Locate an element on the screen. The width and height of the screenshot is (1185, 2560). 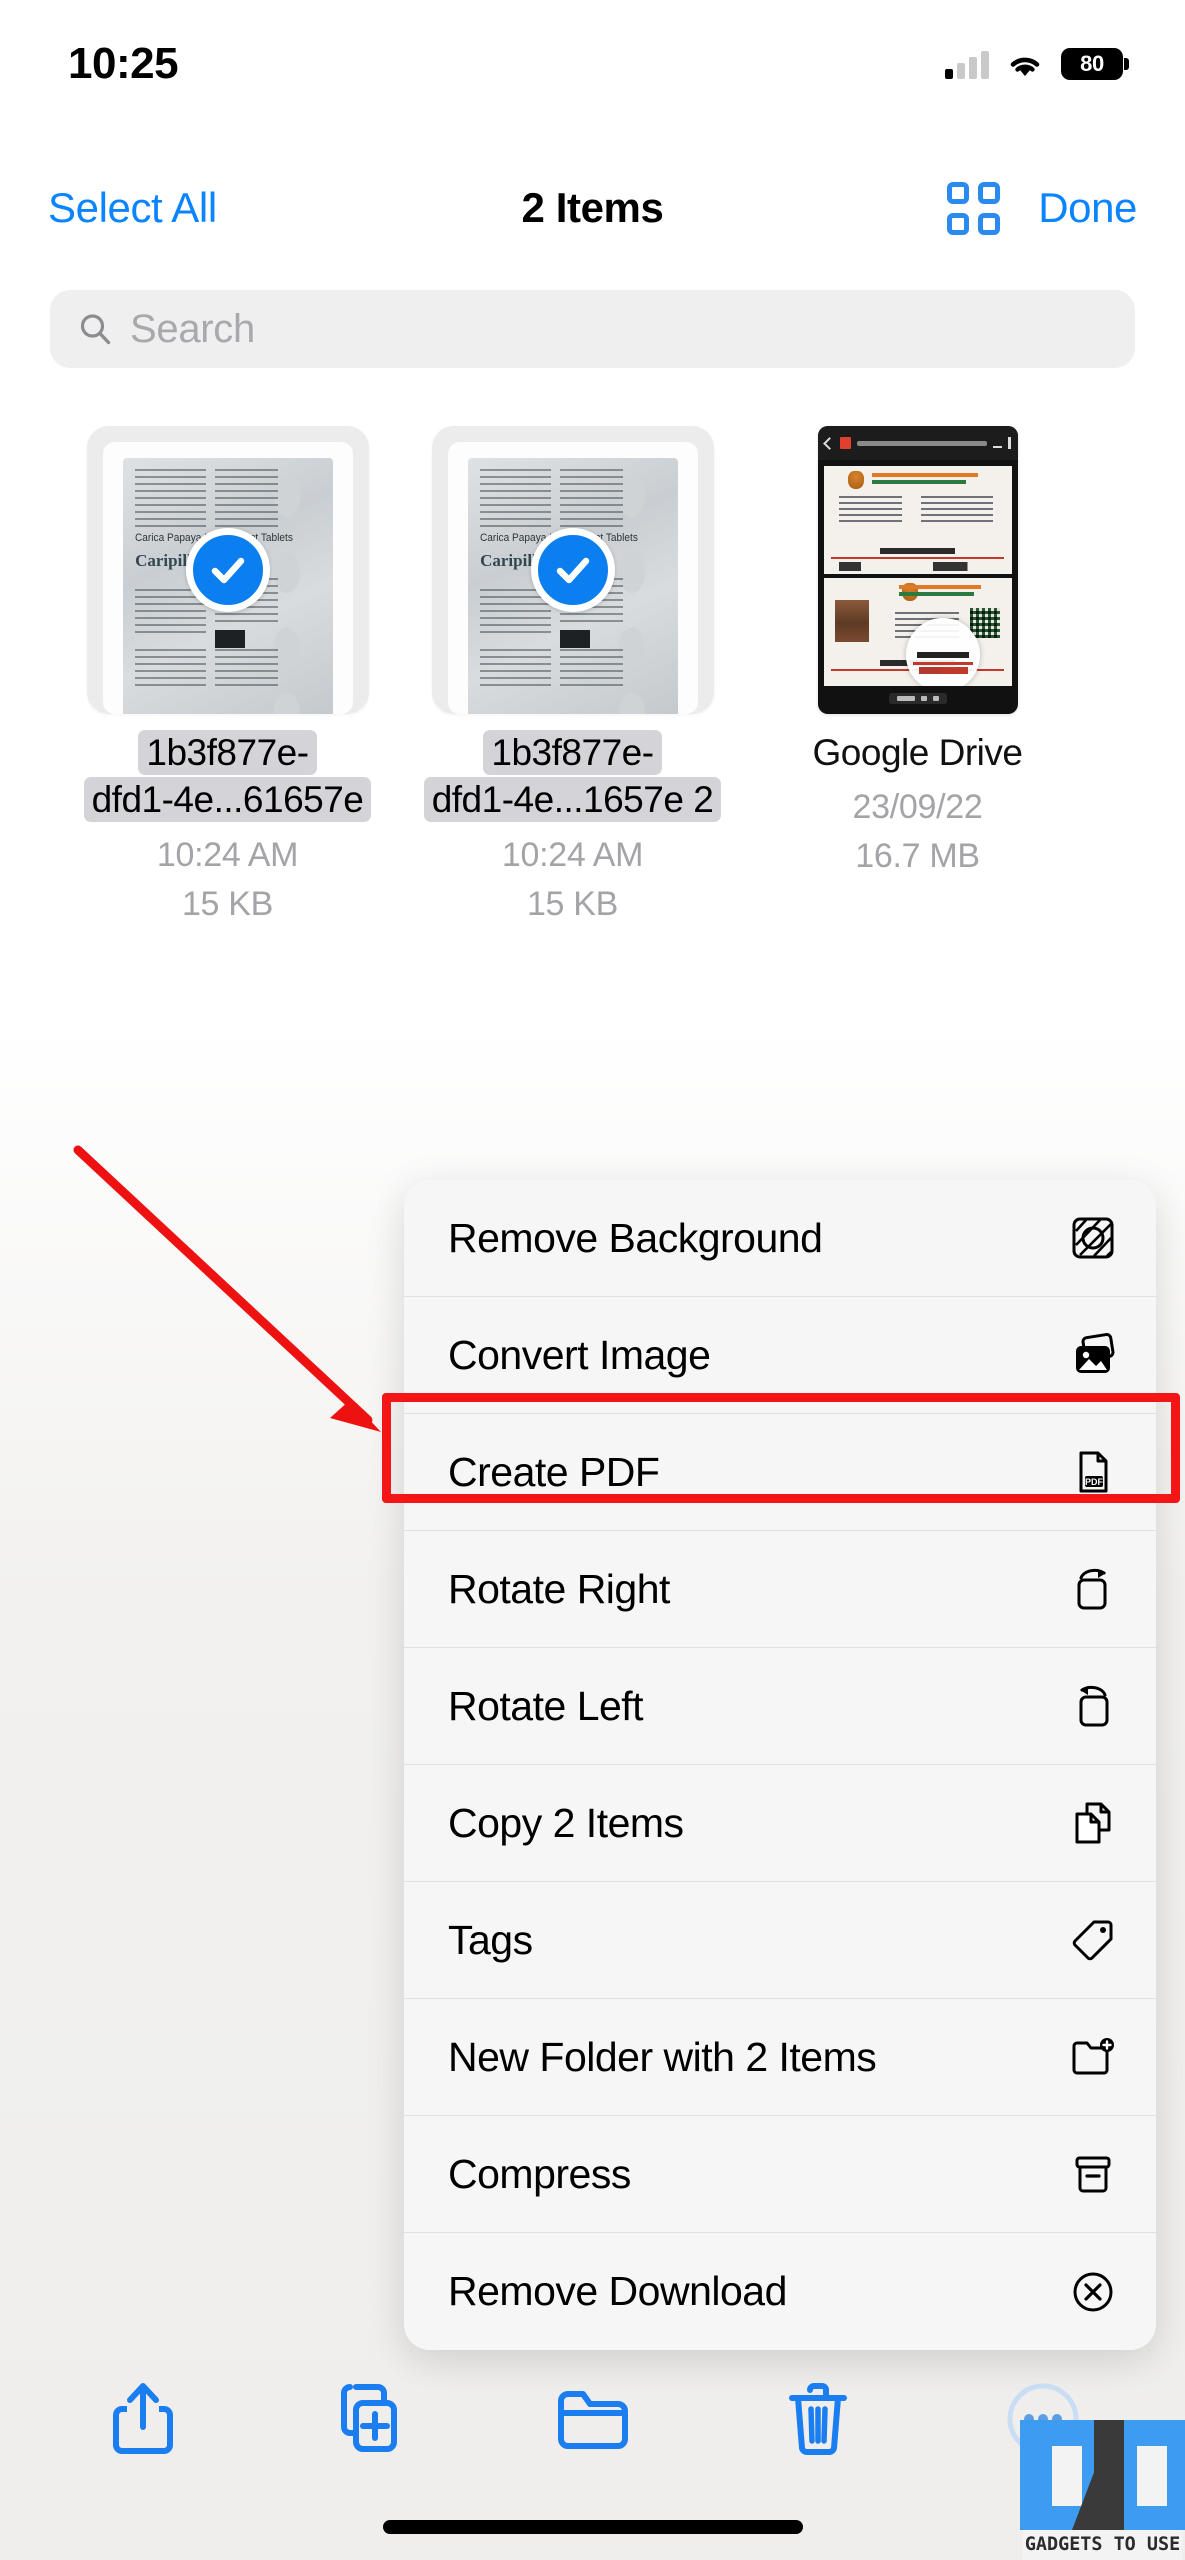
wifi-icon is located at coordinates (1025, 66).